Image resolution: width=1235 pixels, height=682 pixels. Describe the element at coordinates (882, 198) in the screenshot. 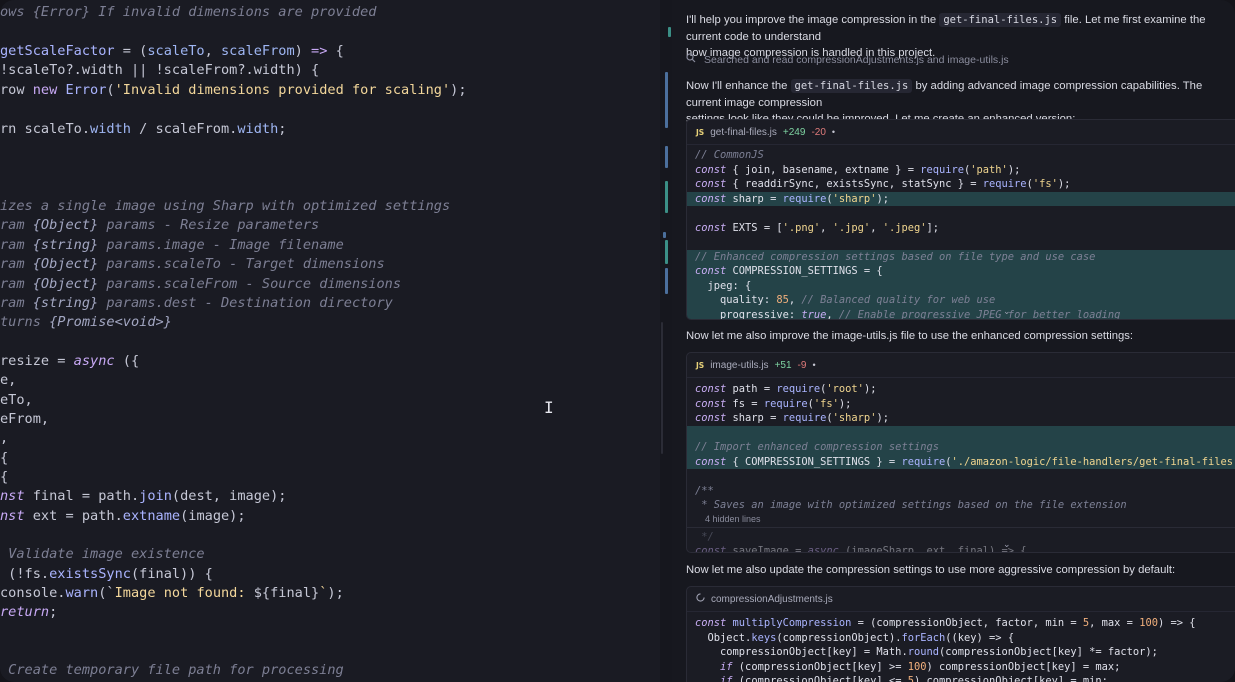

I see `code-token: );` at that location.